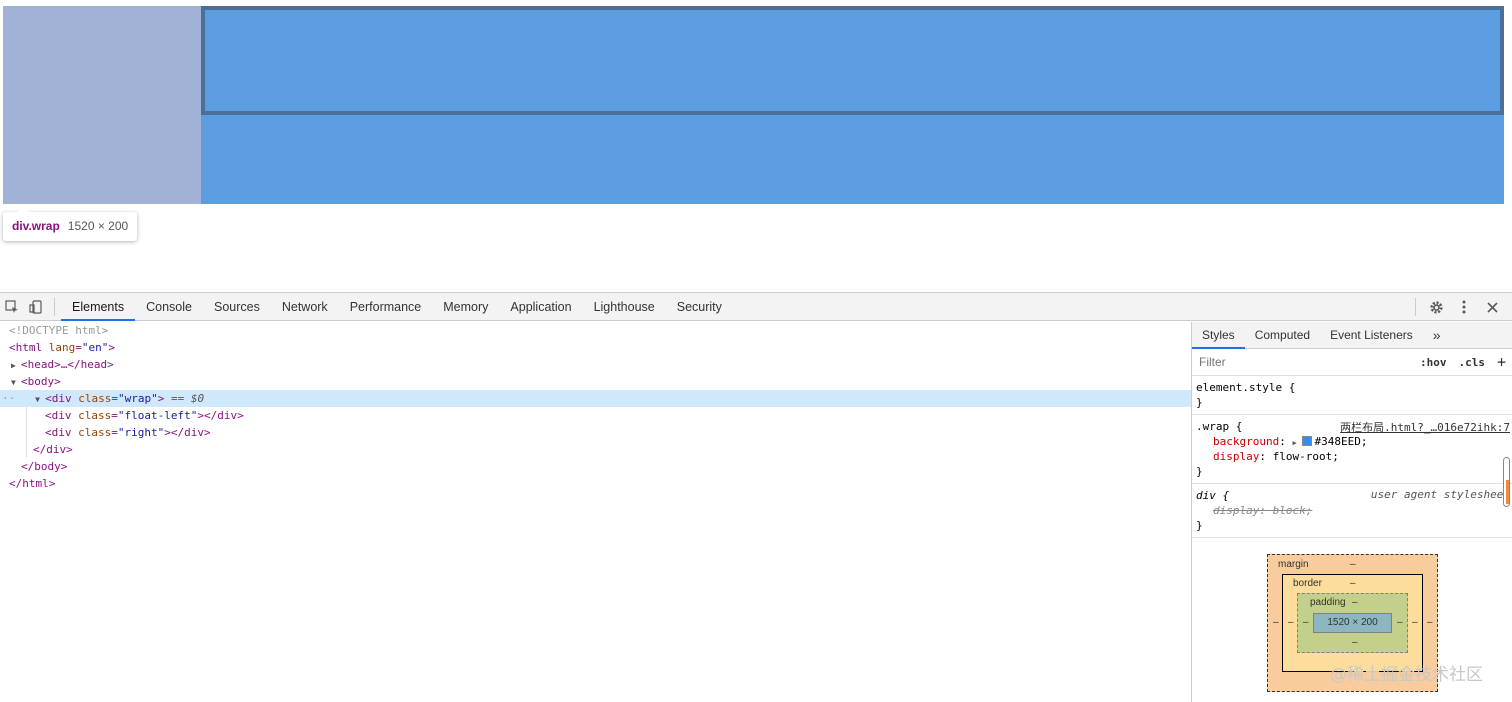 The height and width of the screenshot is (702, 1512). What do you see at coordinates (1282, 335) in the screenshot?
I see `tab-computed: Computed` at bounding box center [1282, 335].